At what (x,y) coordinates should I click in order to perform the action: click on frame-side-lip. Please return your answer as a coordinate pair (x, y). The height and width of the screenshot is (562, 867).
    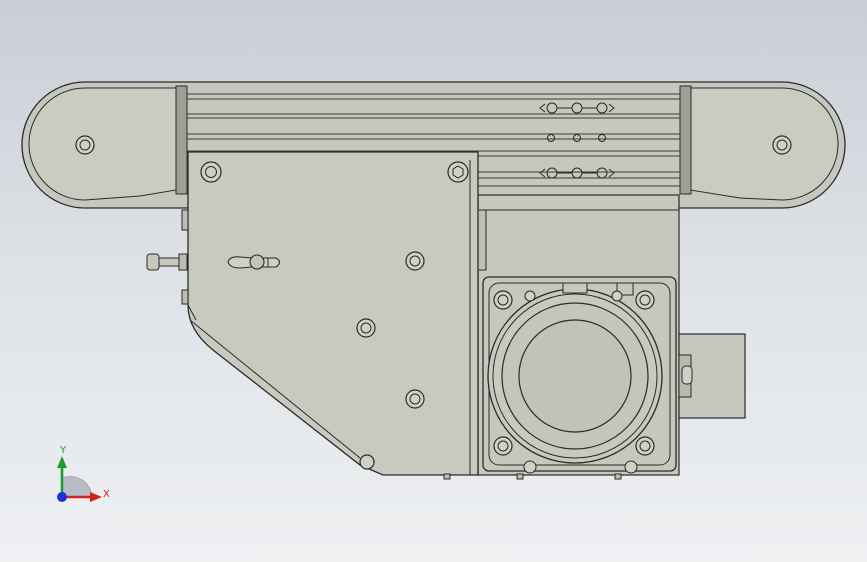
    Looking at the image, I should click on (482, 240).